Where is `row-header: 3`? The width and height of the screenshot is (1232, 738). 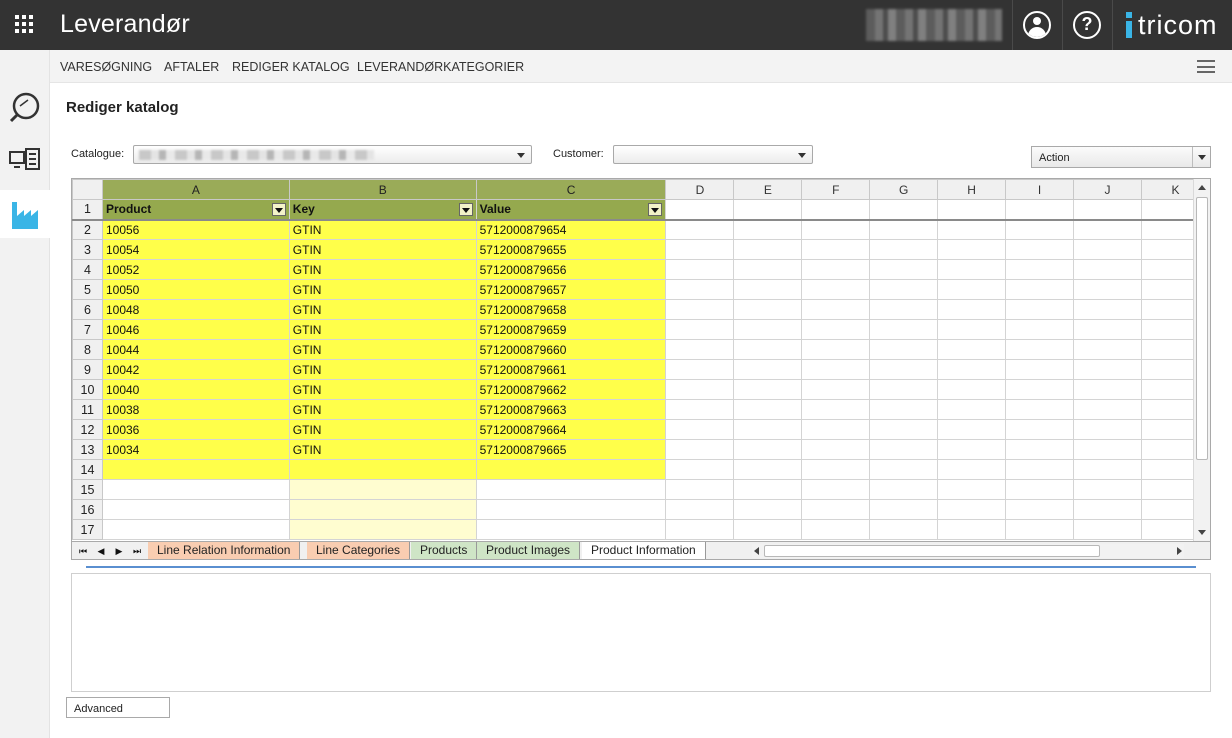
row-header: 3 is located at coordinates (87, 249).